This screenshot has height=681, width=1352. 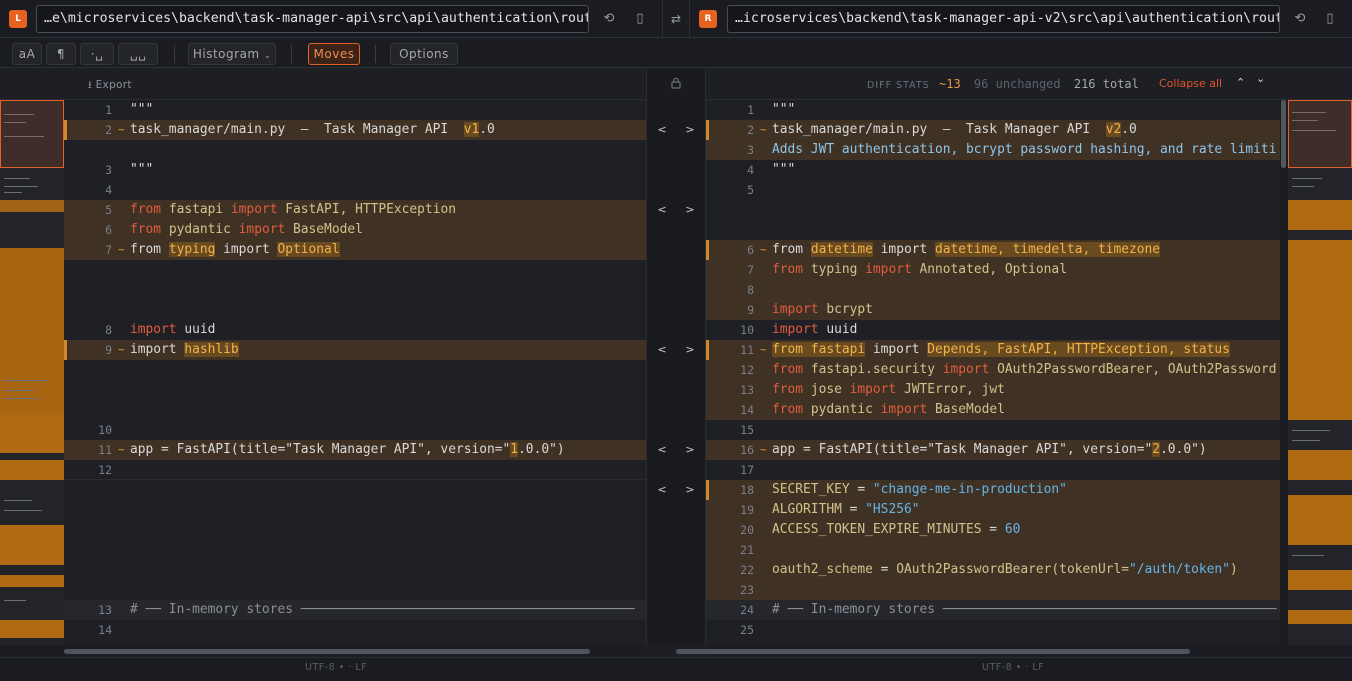 I want to click on code-line: 7 from typing import Annotated, Optional, so click(x=993, y=270).